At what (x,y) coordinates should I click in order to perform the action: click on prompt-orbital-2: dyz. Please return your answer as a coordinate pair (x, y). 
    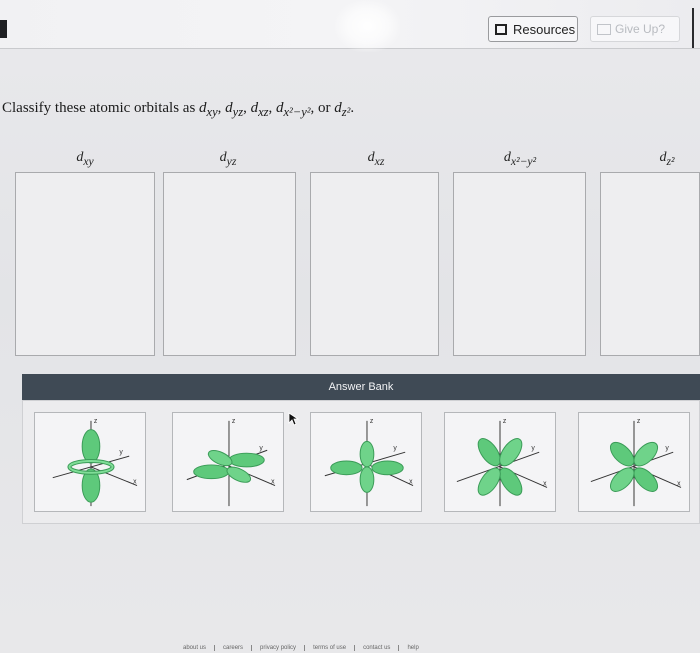
    Looking at the image, I should click on (234, 109).